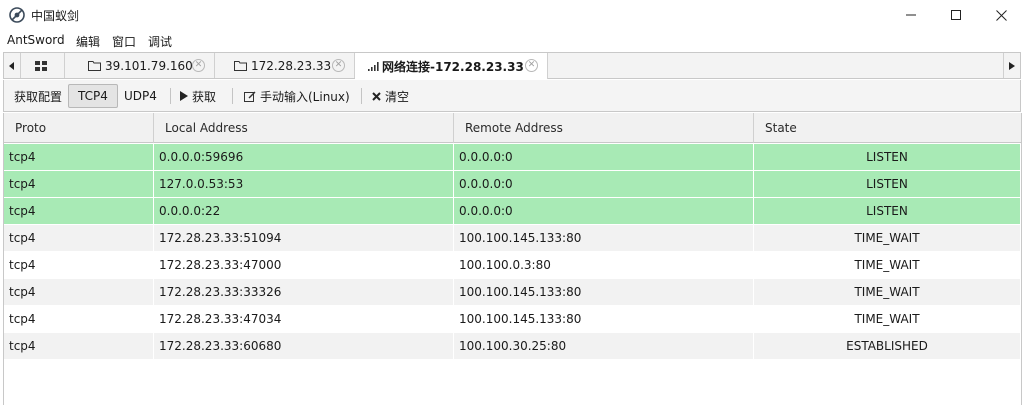 This screenshot has height=405, width=1024. Describe the element at coordinates (124, 41) in the screenshot. I see `menu-window: 窗口` at that location.